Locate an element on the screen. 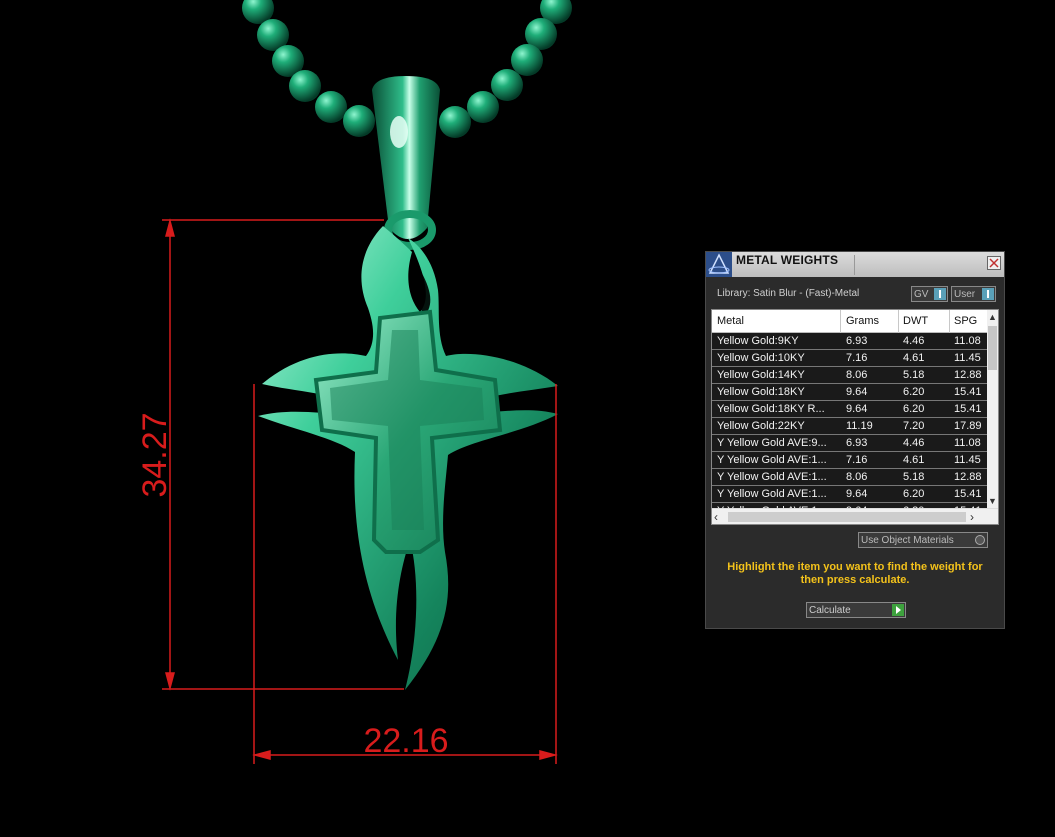 The width and height of the screenshot is (1055, 837). table-row: Yellow Gold:10KY 7.16 4.61 11.45 is located at coordinates (849, 358).